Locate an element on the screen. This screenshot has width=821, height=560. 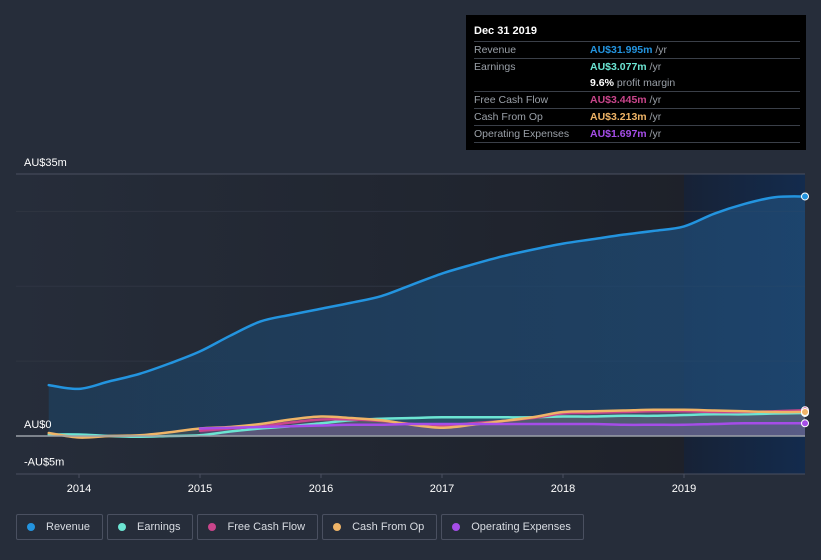
tooltip-label: Operating Expenses is located at coordinates (522, 134).